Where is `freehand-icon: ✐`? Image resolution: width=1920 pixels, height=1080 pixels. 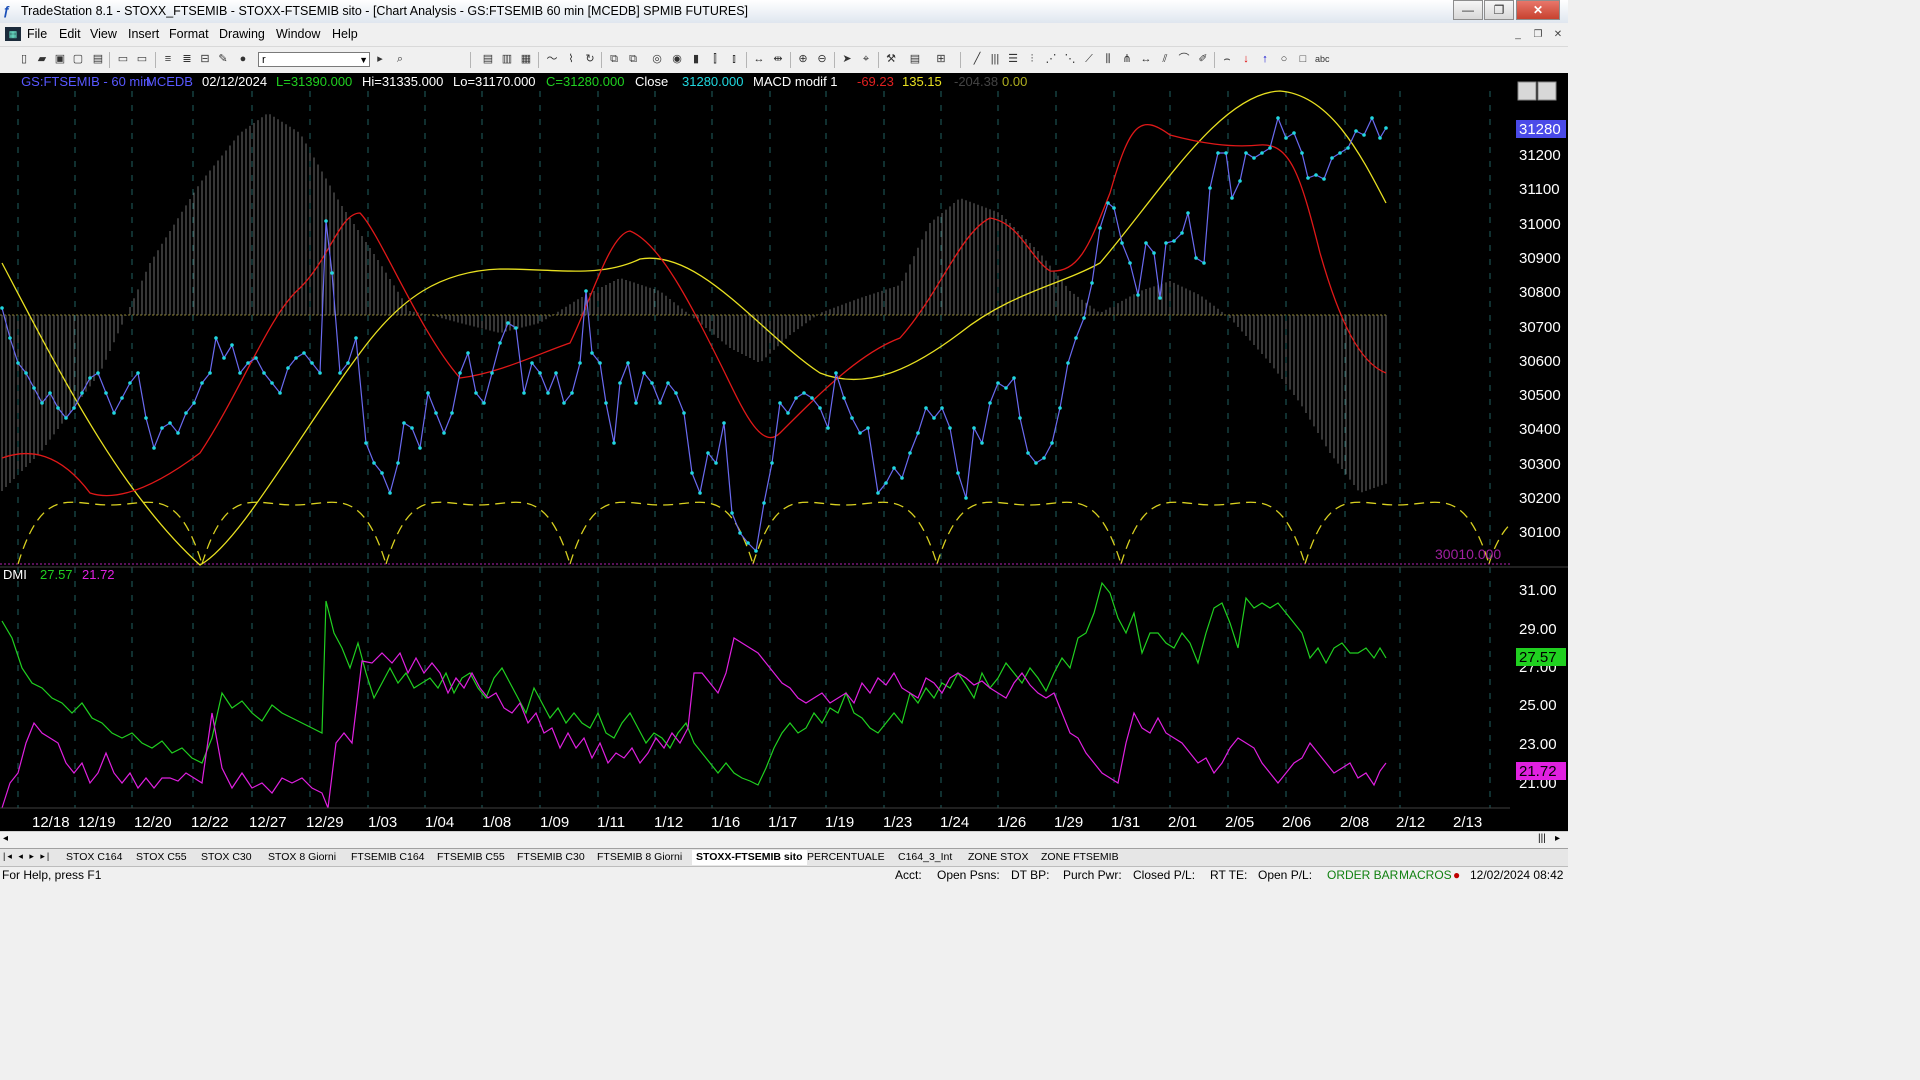
freehand-icon: ✐ is located at coordinates (1203, 59).